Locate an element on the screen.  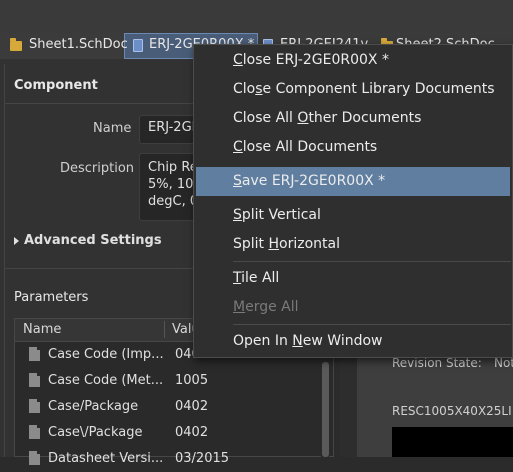
accelerator-key: H is located at coordinates (274, 244).